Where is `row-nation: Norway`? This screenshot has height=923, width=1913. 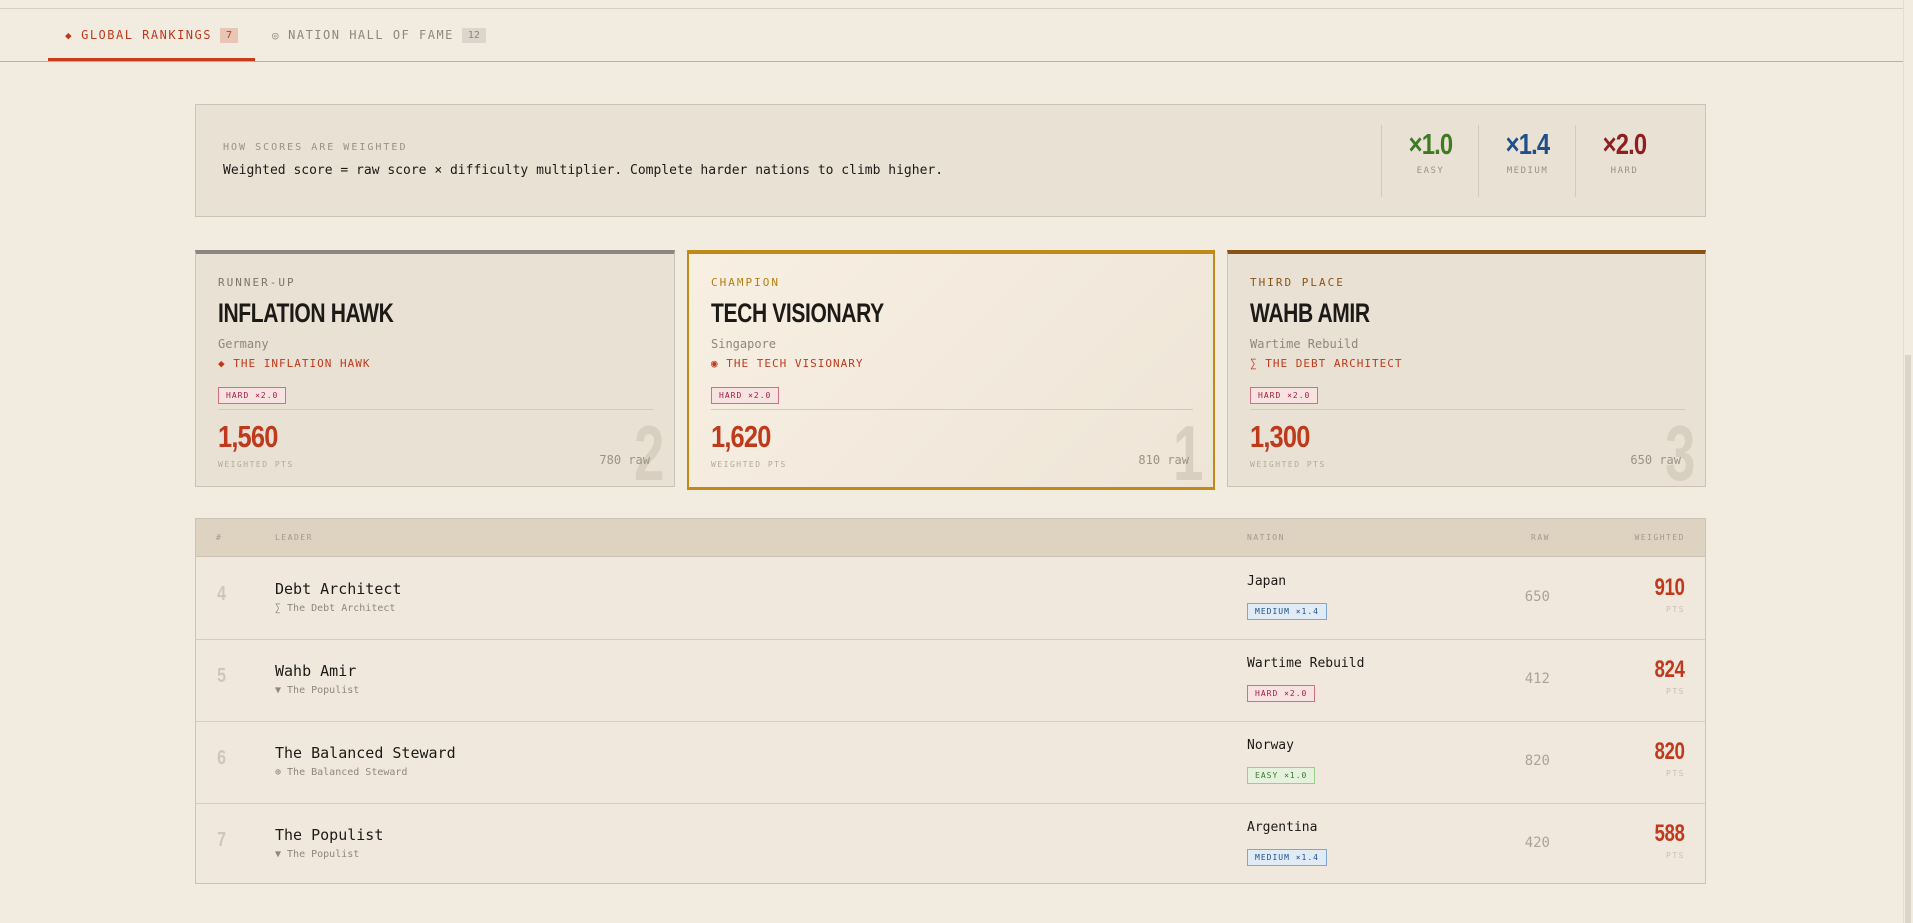
row-nation: Norway is located at coordinates (1270, 745).